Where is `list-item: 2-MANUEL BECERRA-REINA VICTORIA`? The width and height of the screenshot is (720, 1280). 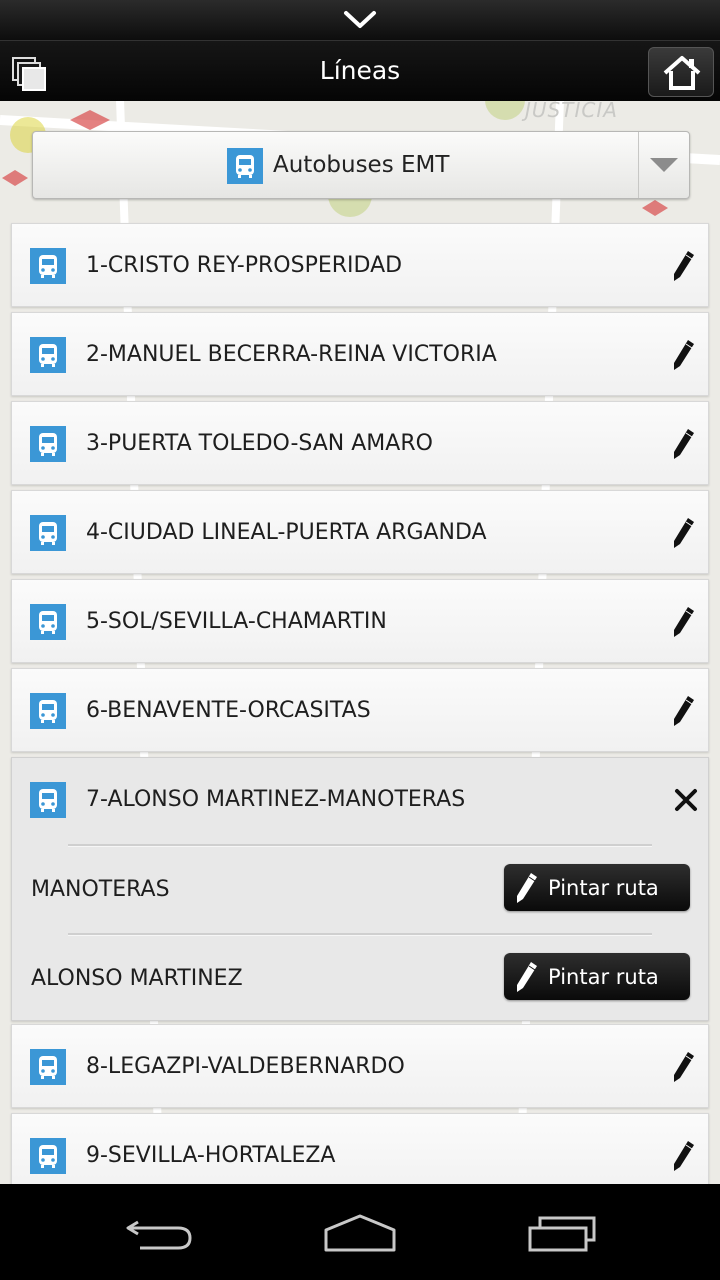
list-item: 2-MANUEL BECERRA-REINA VICTORIA is located at coordinates (360, 354).